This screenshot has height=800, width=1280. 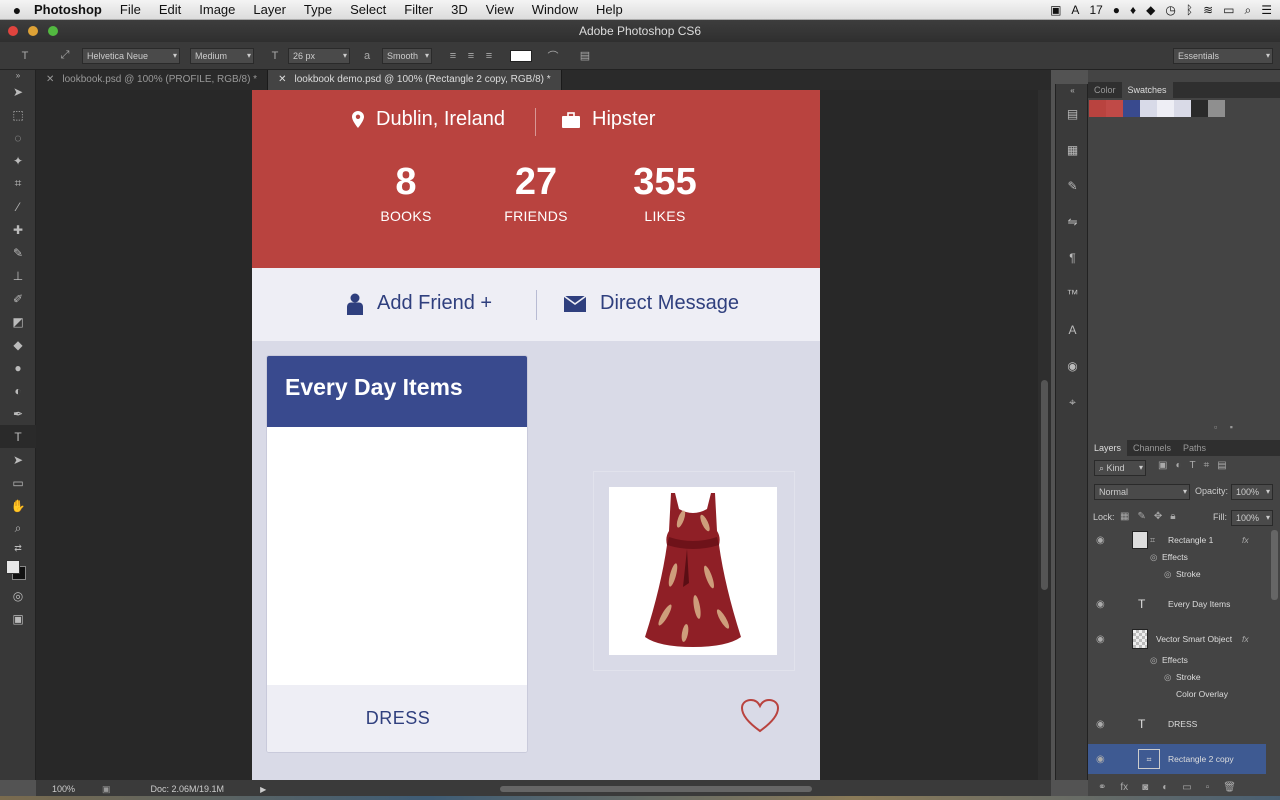 What do you see at coordinates (419, 303) in the screenshot?
I see `add-friend-button: Add Friend +` at bounding box center [419, 303].